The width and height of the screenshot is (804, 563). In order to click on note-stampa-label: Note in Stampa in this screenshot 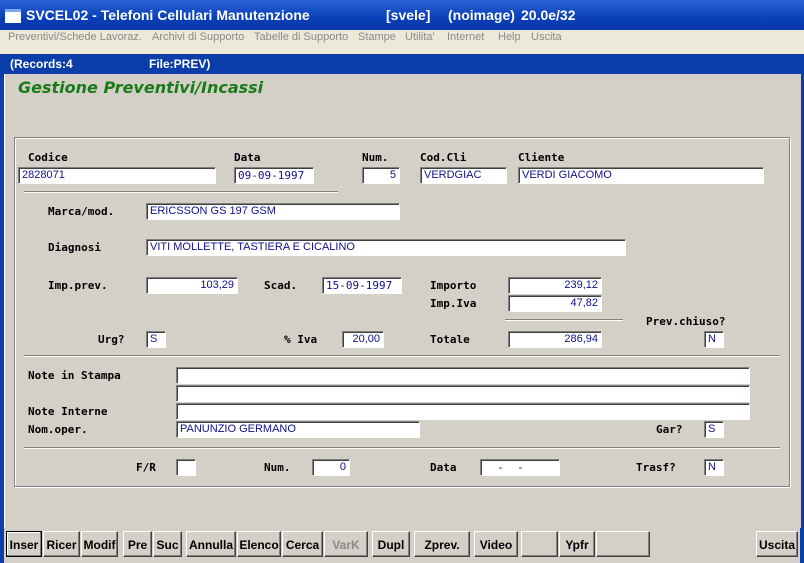, I will do `click(74, 375)`.